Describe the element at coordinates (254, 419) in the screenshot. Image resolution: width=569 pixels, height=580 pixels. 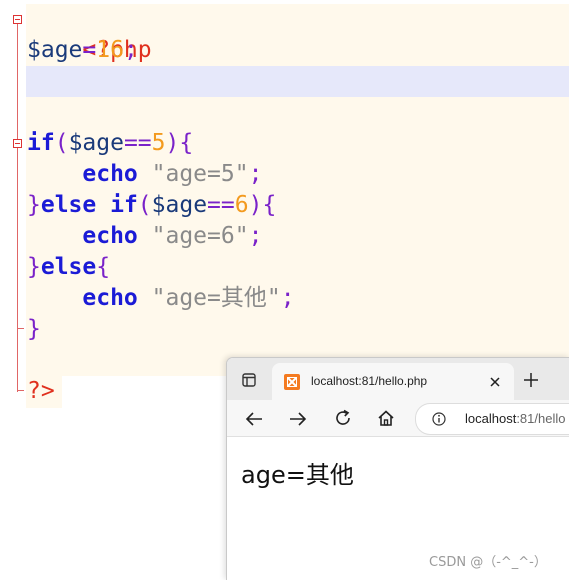
I see `back-arrow-icon` at that location.